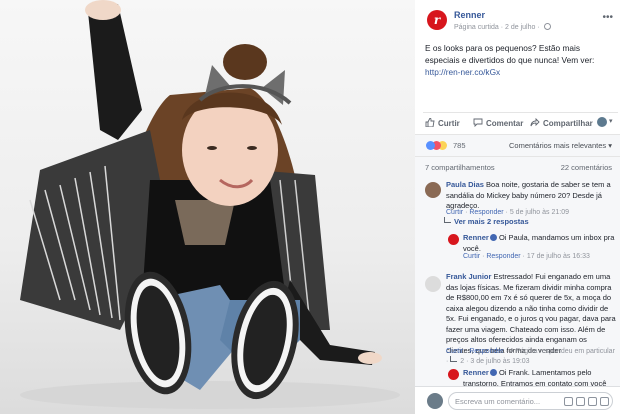  I want to click on comment-icon, so click(478, 123).